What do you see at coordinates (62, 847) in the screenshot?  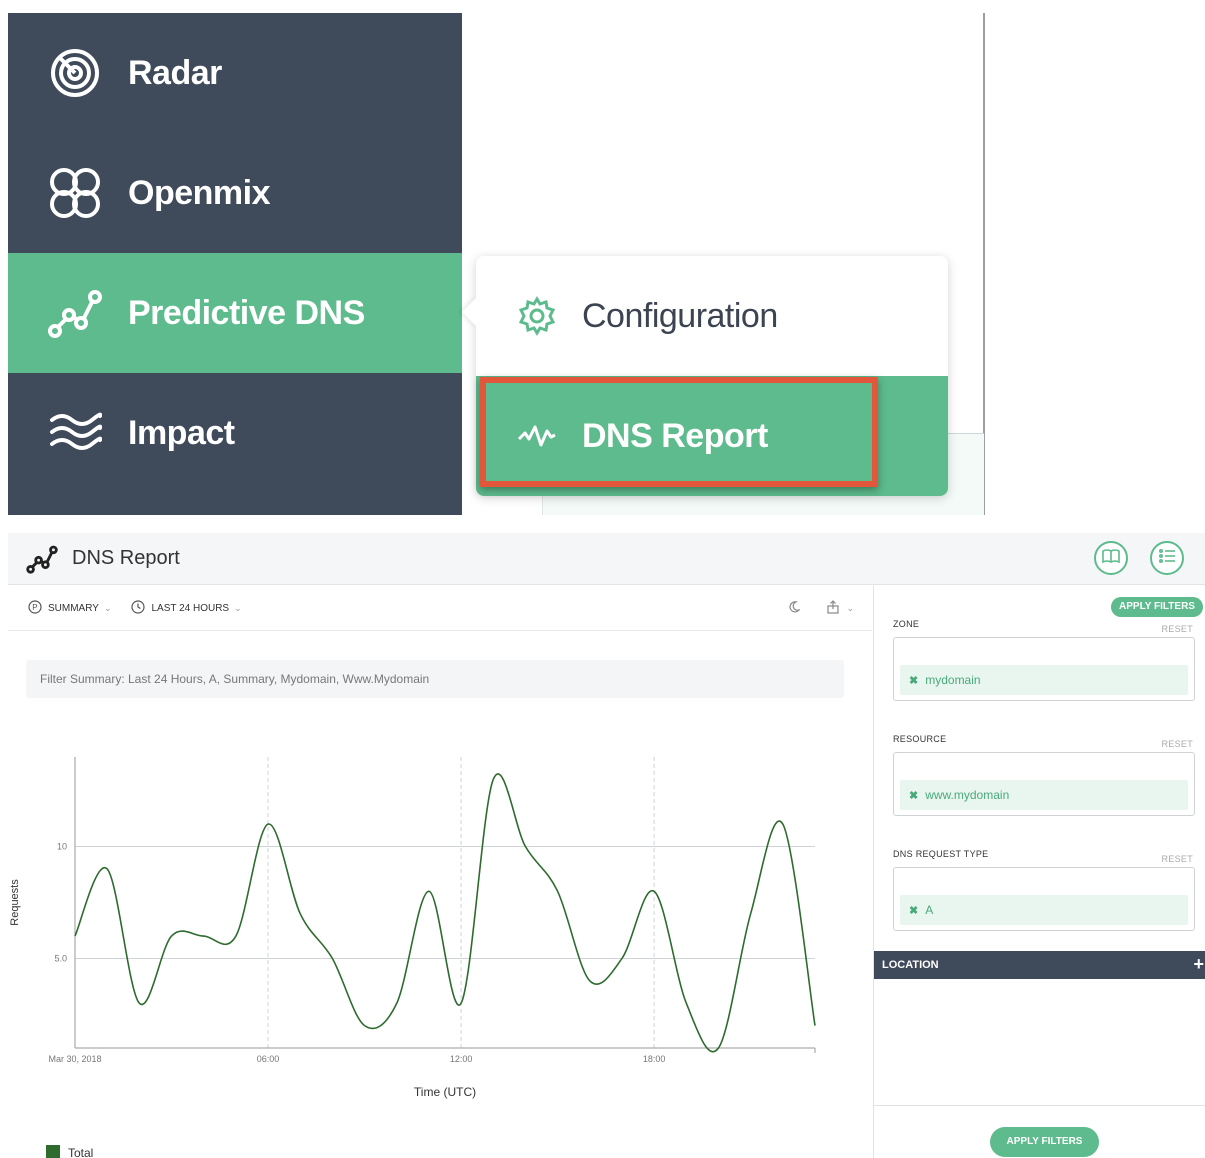 I see `y-tick-label: 10` at bounding box center [62, 847].